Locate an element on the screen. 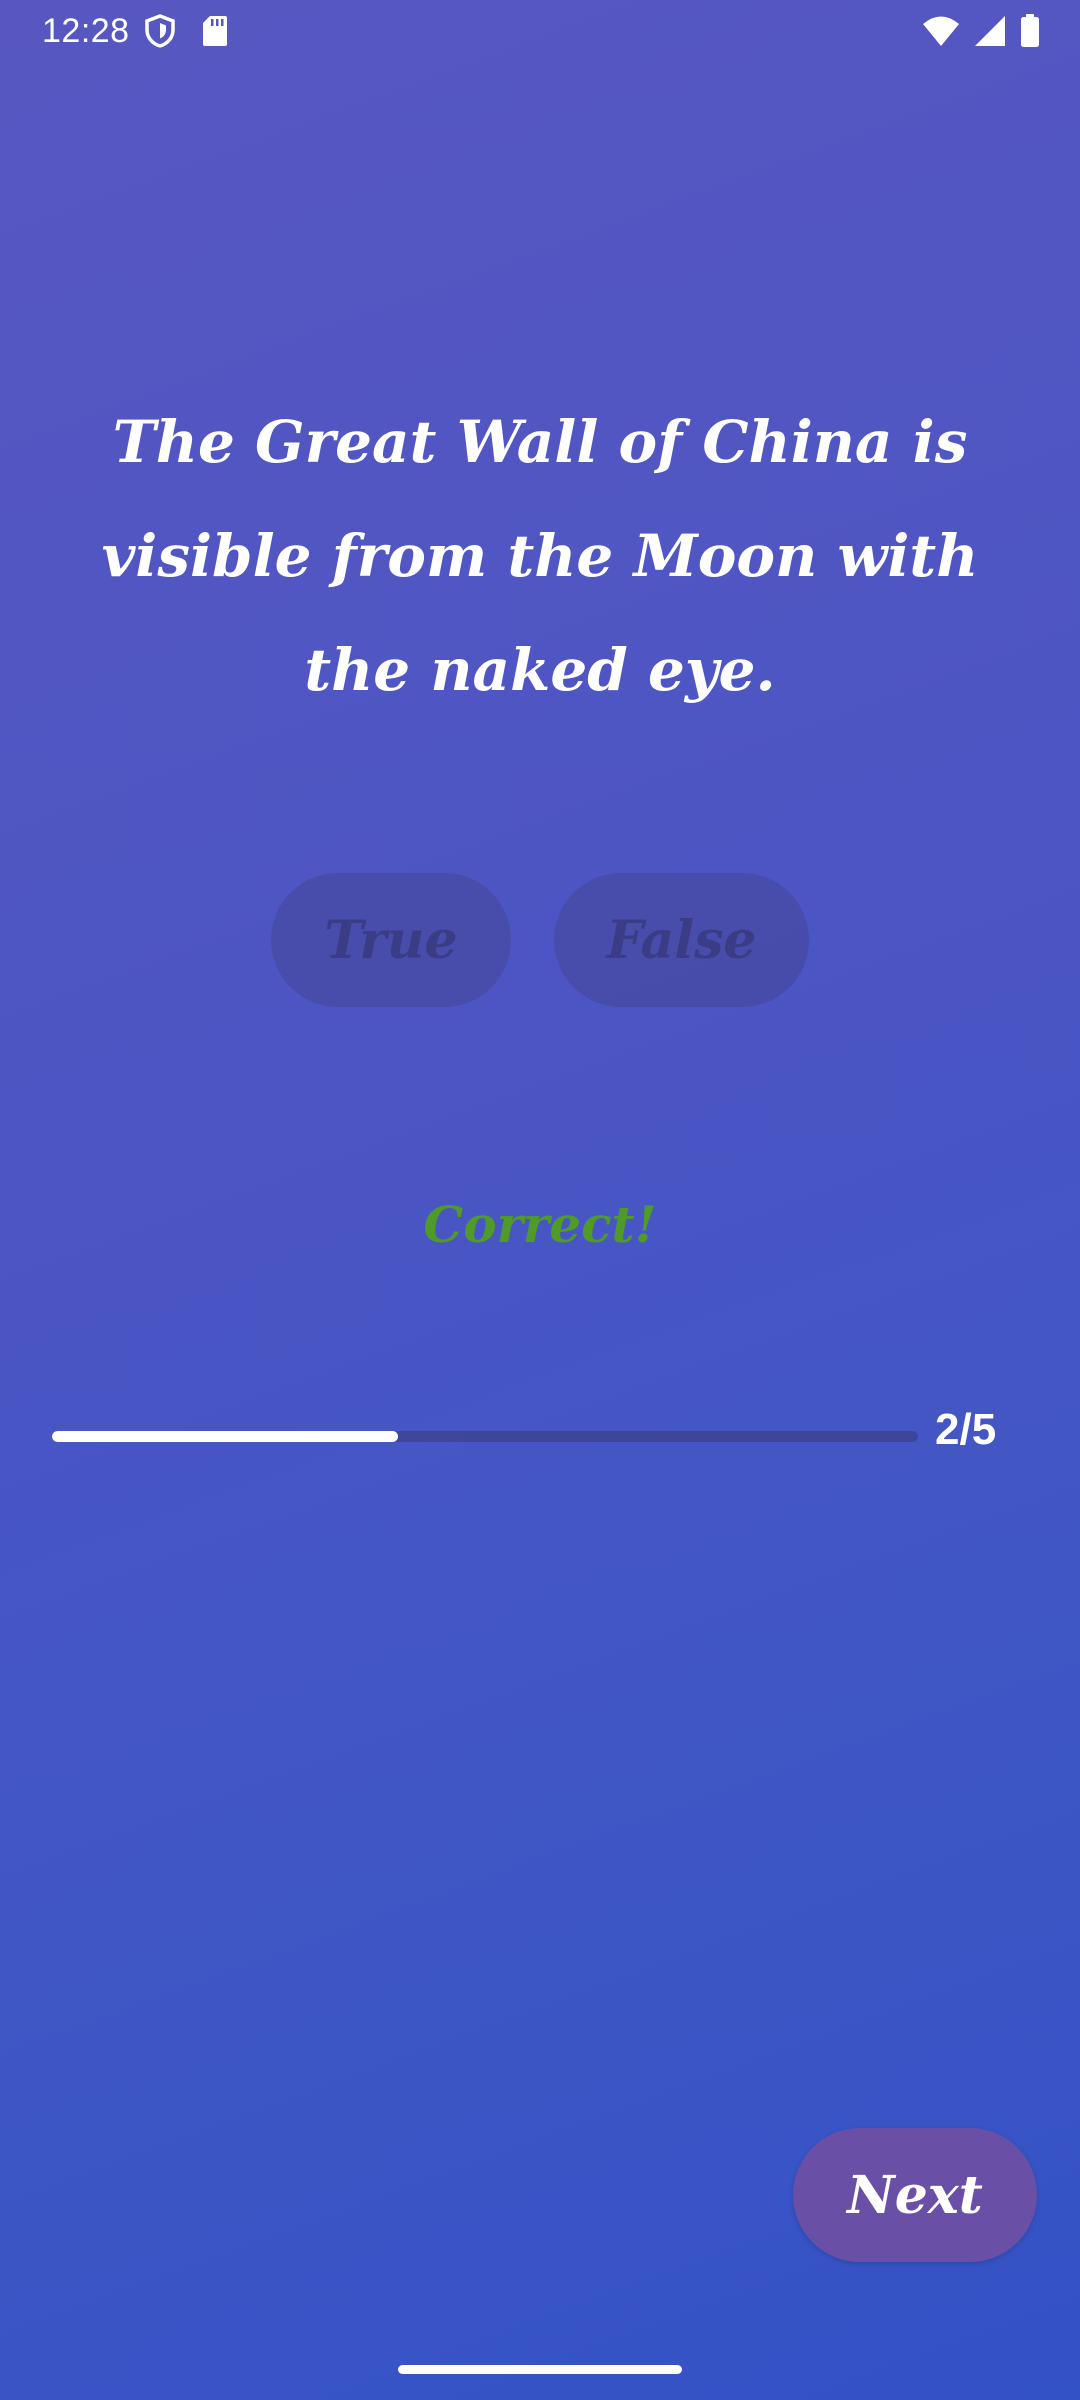 This screenshot has width=1080, height=2400. progress-bar is located at coordinates (485, 1436).